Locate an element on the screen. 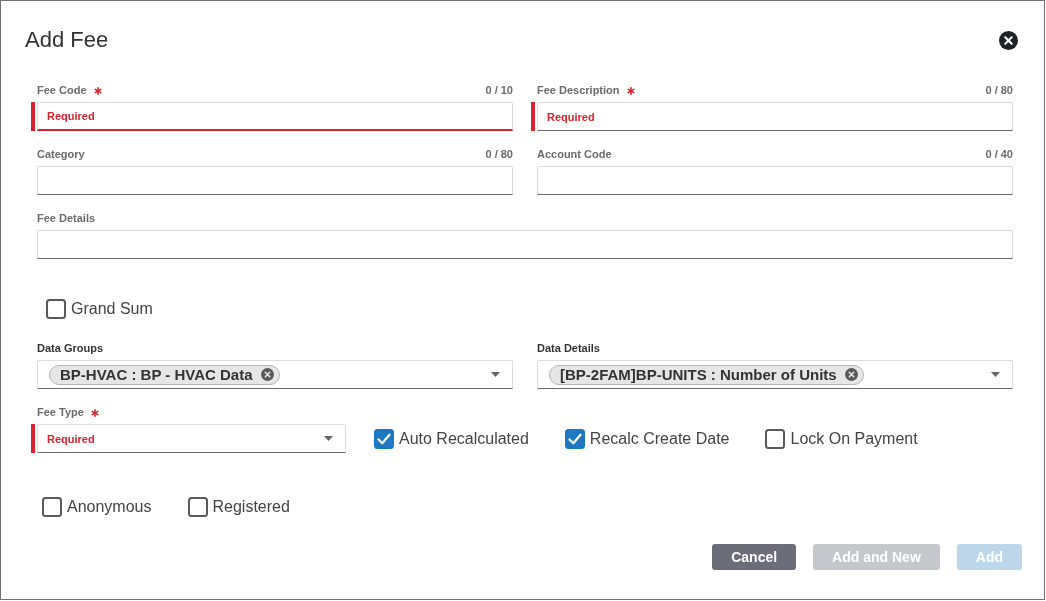  field-label: Data Details is located at coordinates (568, 348).